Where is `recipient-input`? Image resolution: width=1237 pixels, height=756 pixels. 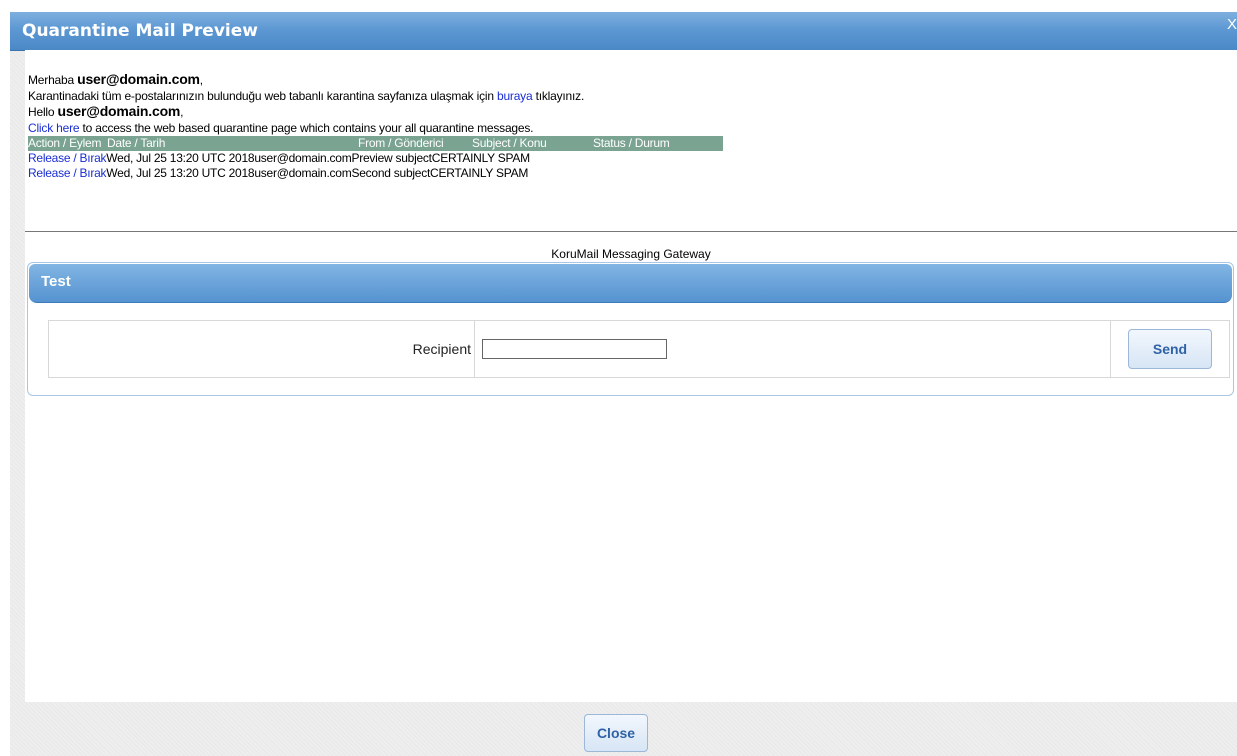 recipient-input is located at coordinates (574, 349).